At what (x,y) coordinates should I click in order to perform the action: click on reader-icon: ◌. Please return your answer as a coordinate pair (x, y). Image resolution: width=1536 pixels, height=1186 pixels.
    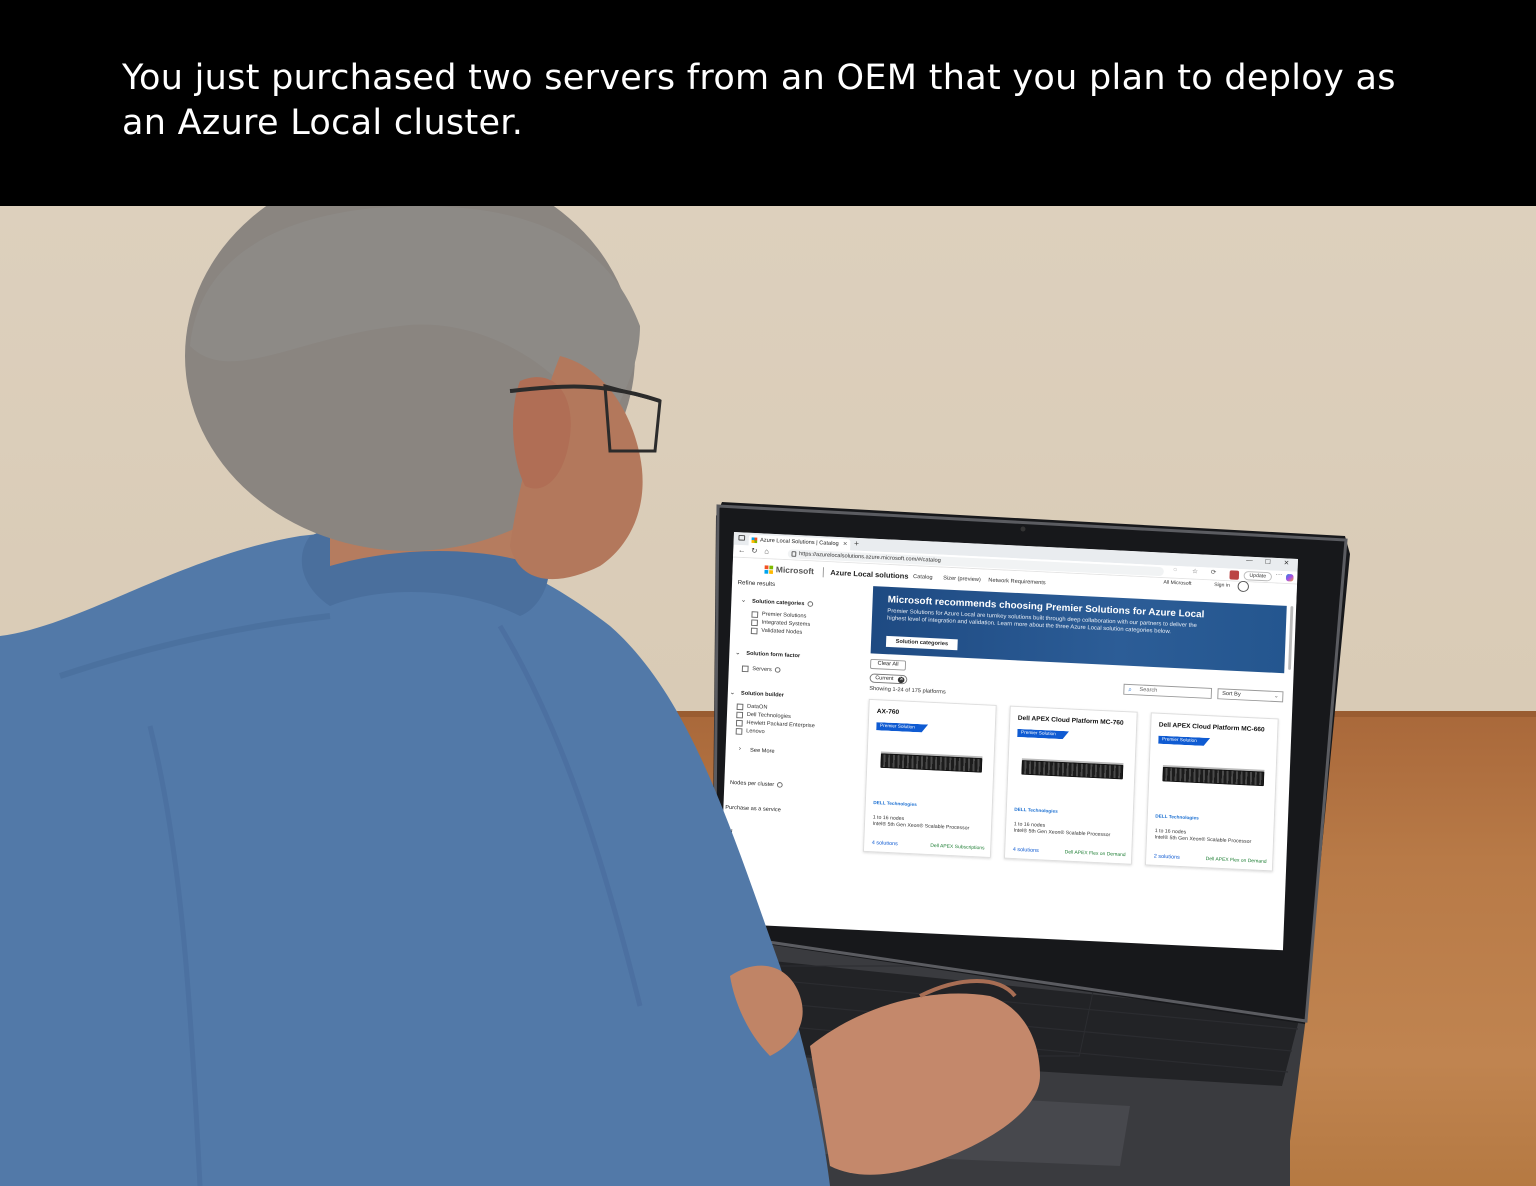
    Looking at the image, I should click on (1175, 570).